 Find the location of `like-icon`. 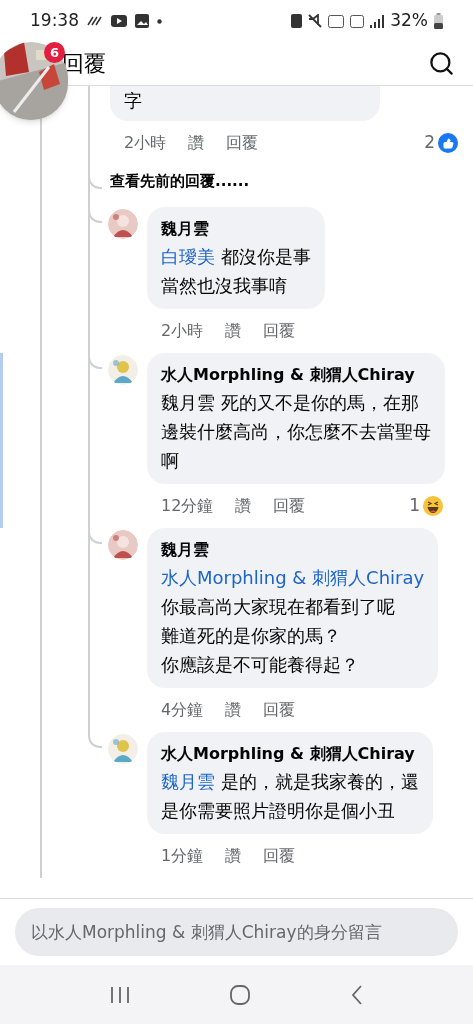

like-icon is located at coordinates (448, 143).